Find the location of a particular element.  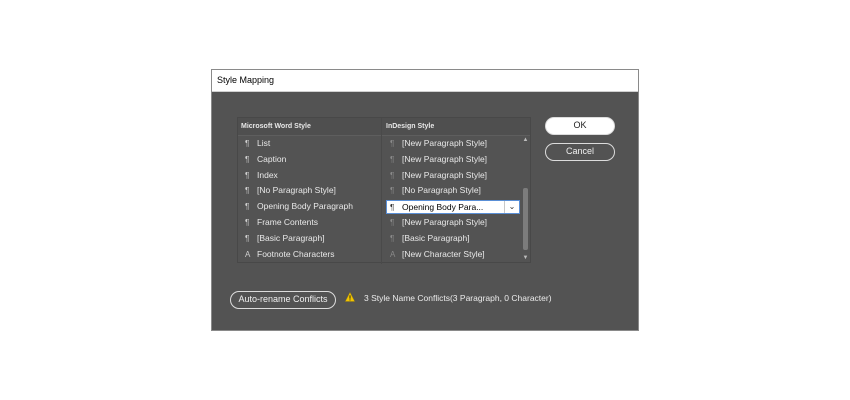

word-style-cell: ¶ [No Paragraph Style] is located at coordinates (290, 191).